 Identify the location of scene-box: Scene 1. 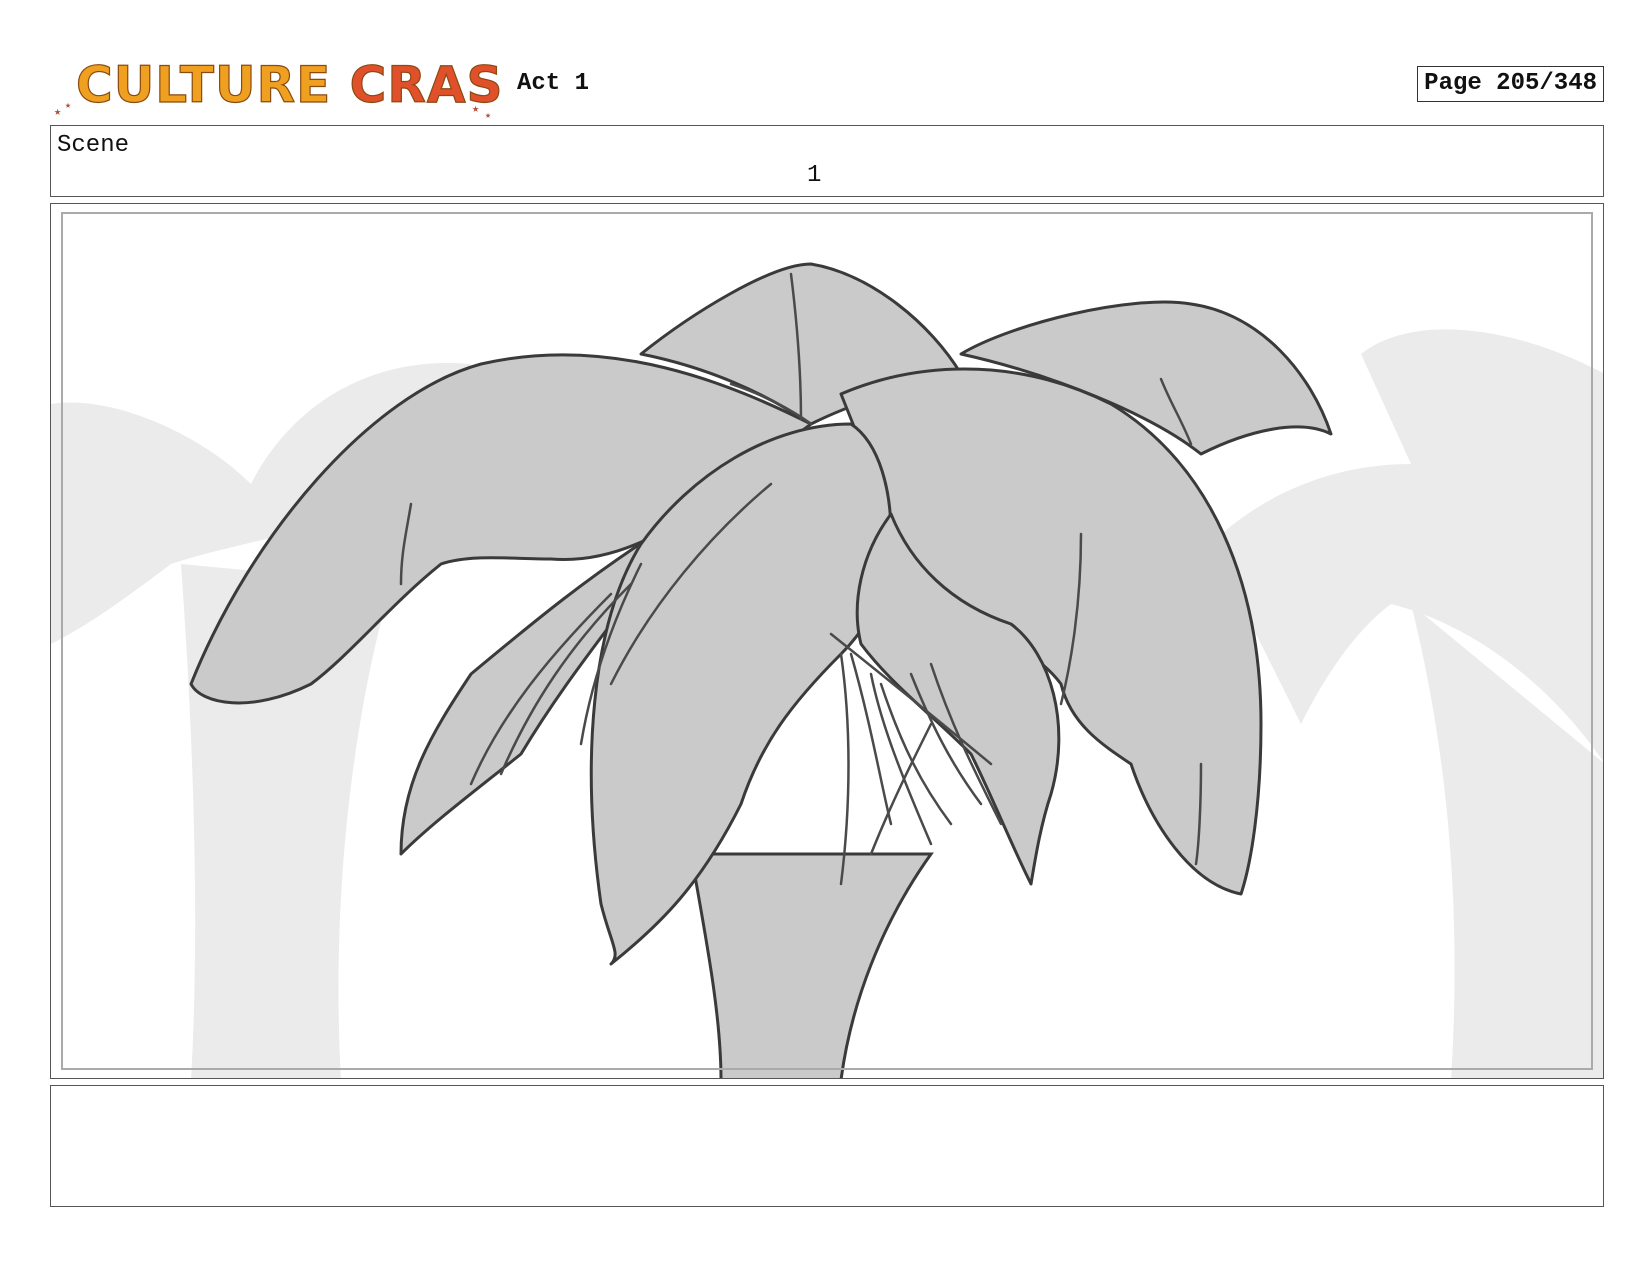
(827, 161).